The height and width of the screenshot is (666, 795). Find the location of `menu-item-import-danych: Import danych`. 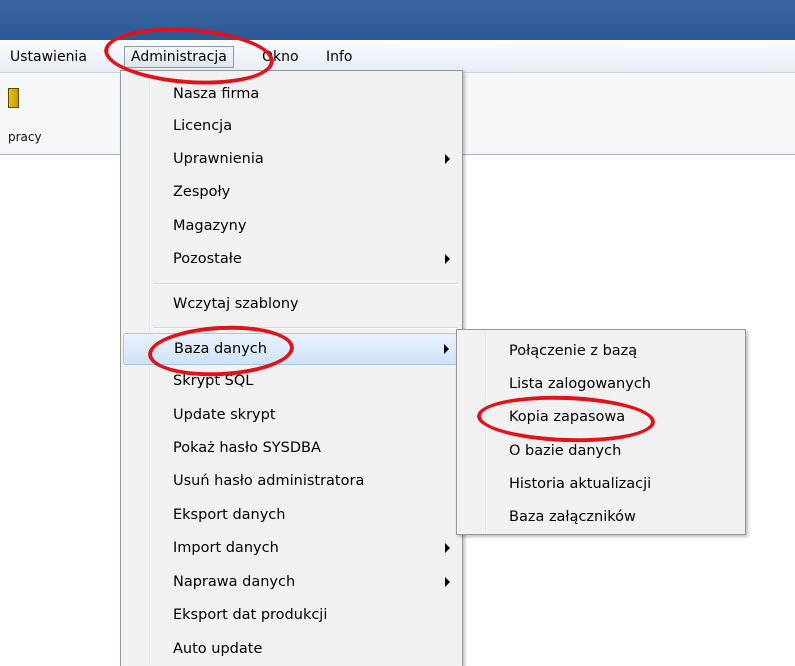

menu-item-import-danych: Import danych is located at coordinates (291, 549).